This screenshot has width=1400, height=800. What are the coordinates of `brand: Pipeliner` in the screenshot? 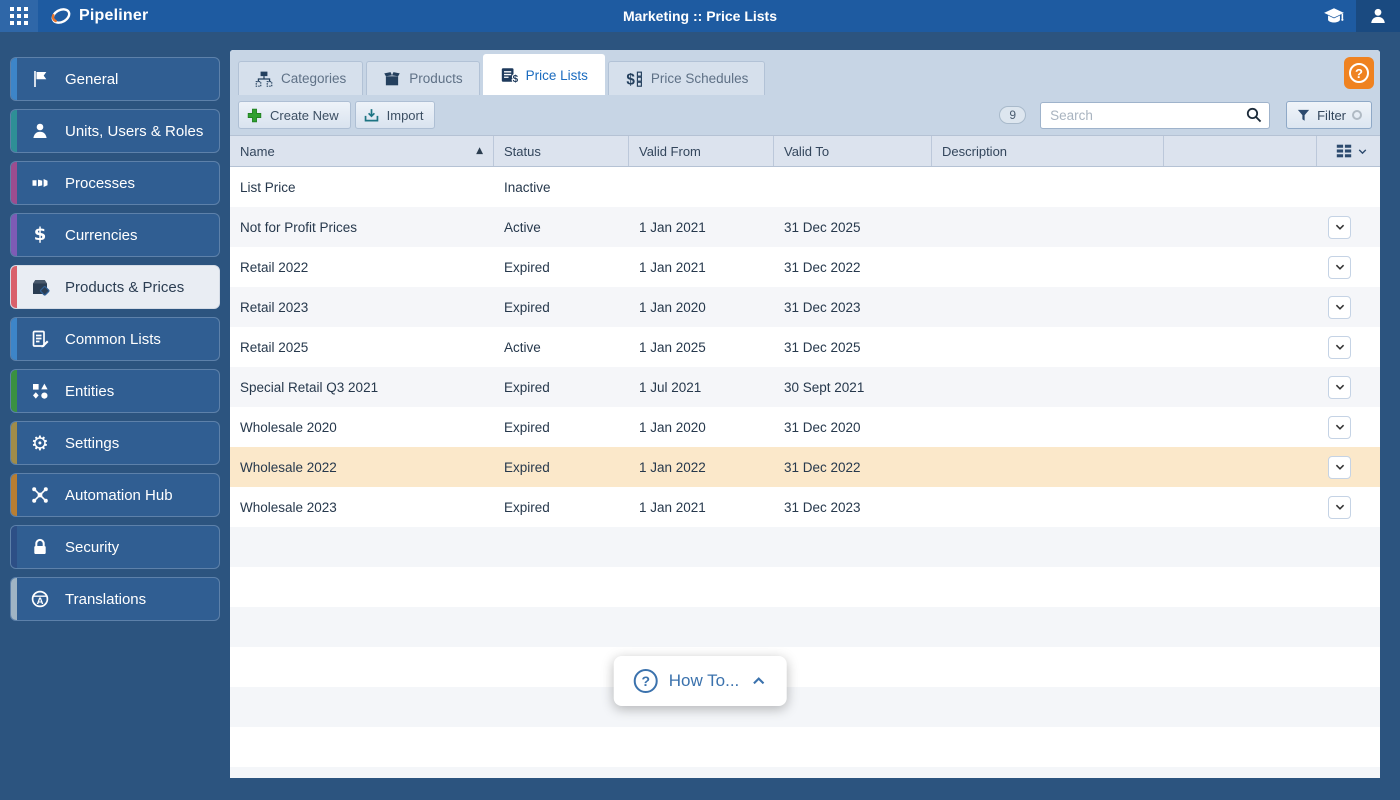 It's located at (99, 16).